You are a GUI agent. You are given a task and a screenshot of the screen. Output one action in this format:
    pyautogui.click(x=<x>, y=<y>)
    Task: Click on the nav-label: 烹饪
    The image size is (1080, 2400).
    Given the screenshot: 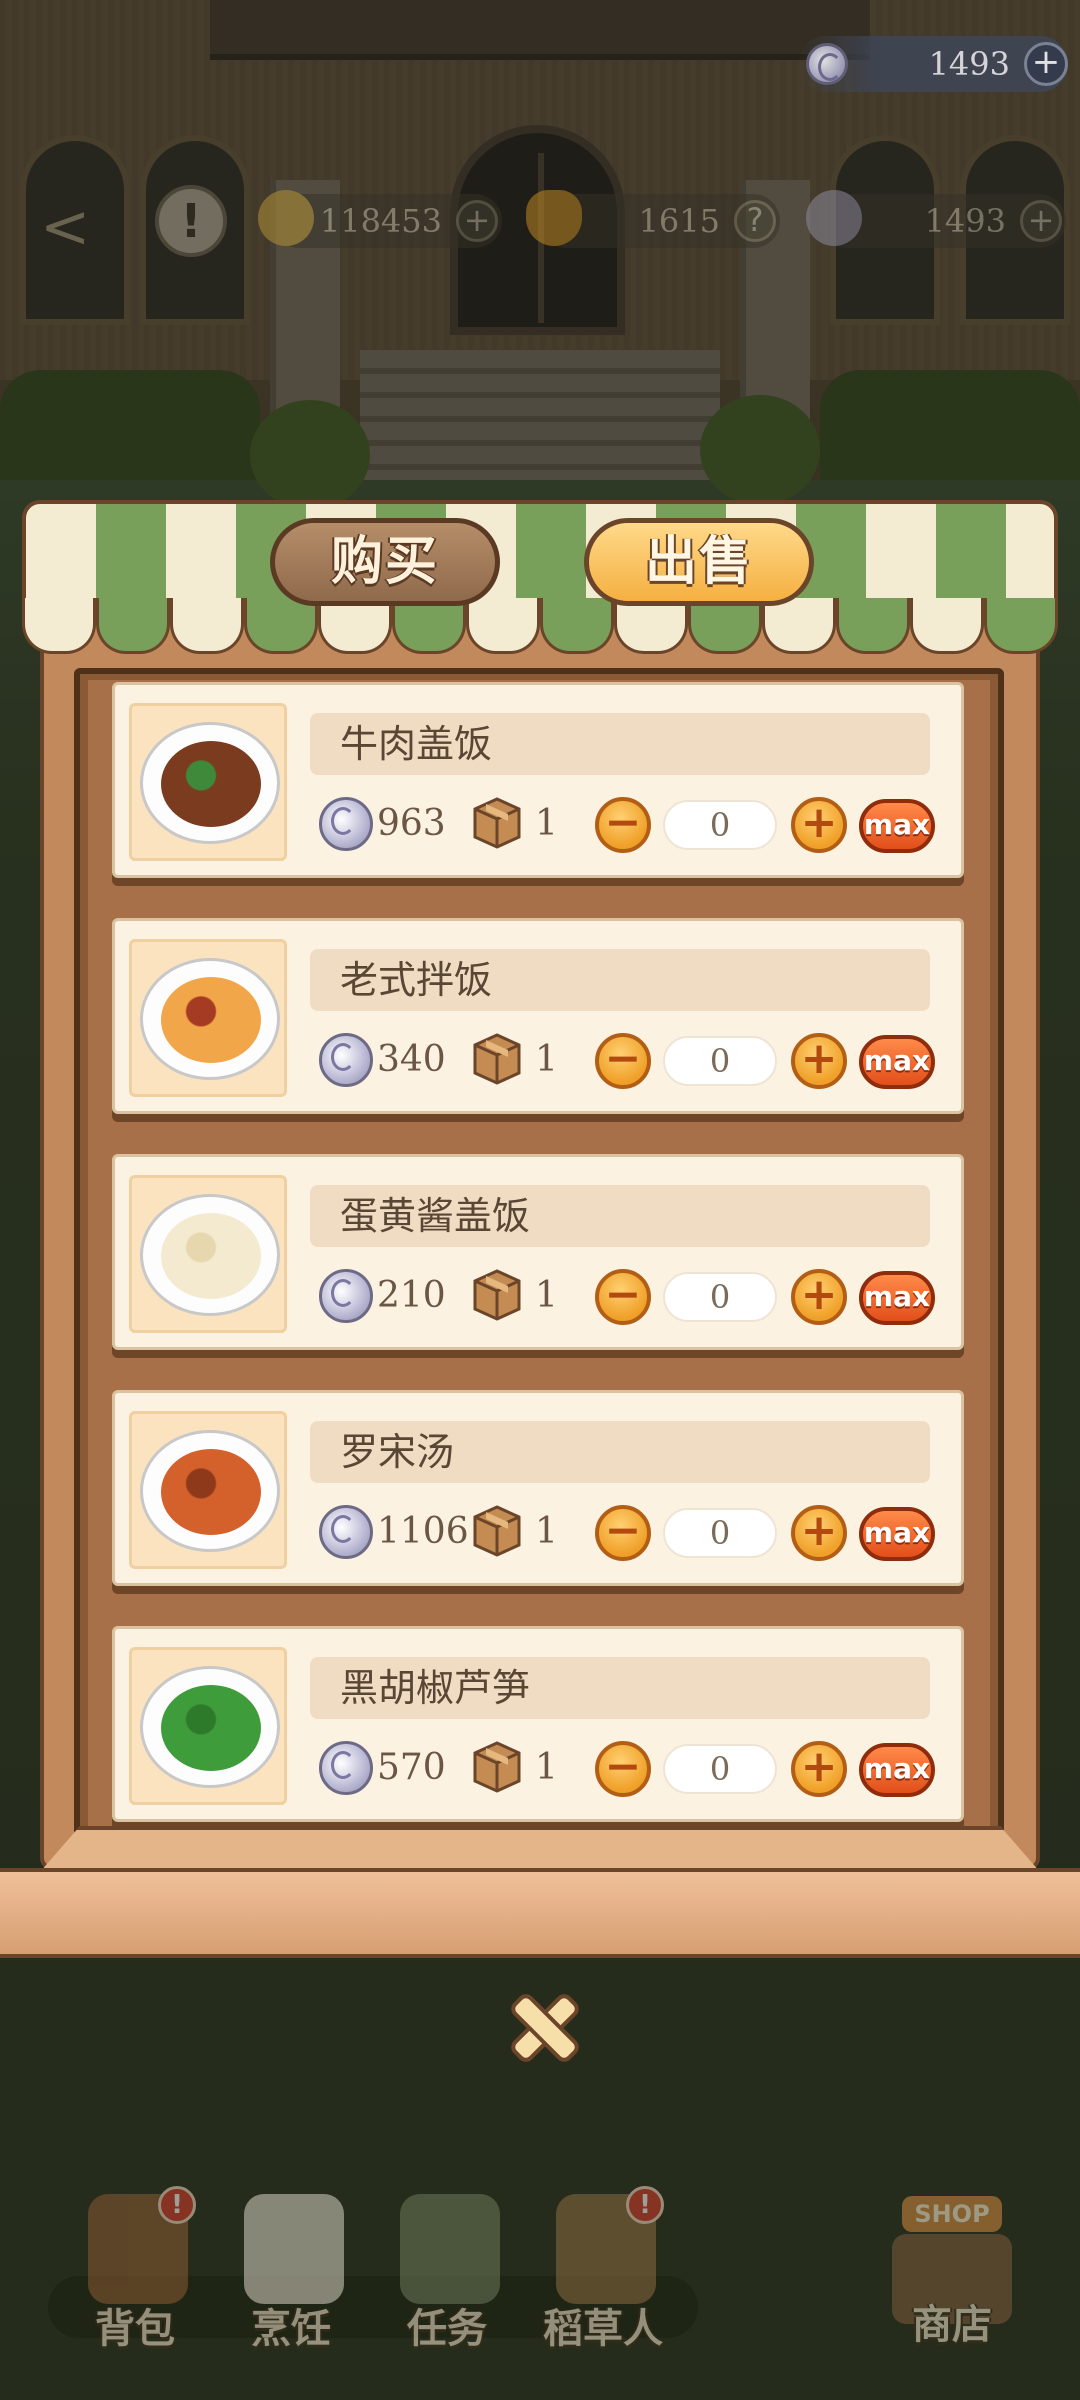 What is the action you would take?
    pyautogui.click(x=291, y=2329)
    